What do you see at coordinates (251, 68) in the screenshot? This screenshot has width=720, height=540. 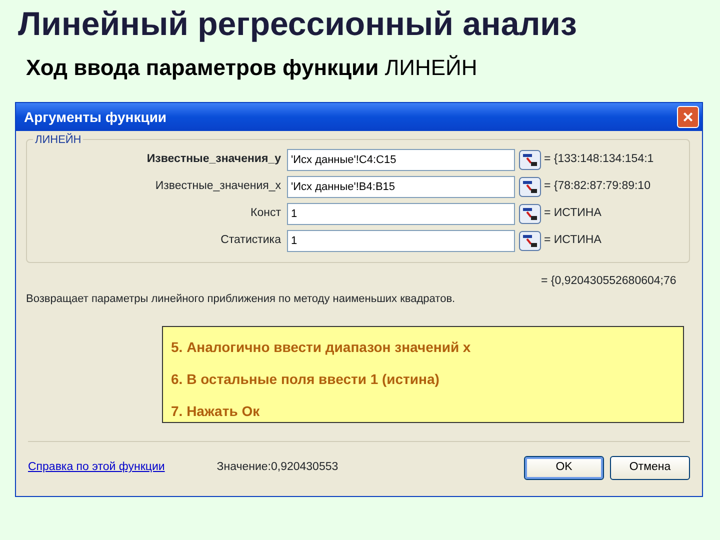 I see `slide-subtitle: Ход ввода параметров функции ЛИНЕЙН` at bounding box center [251, 68].